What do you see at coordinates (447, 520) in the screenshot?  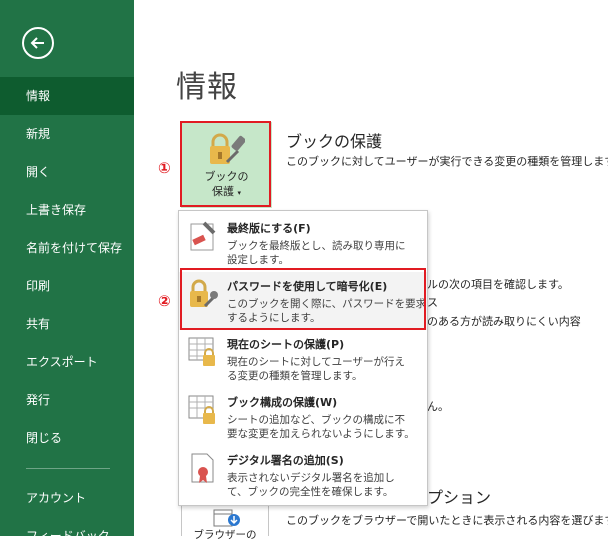 I see `browser-options-description: このブックをブラウザーで開いたときに表示される内容を選びます。` at bounding box center [447, 520].